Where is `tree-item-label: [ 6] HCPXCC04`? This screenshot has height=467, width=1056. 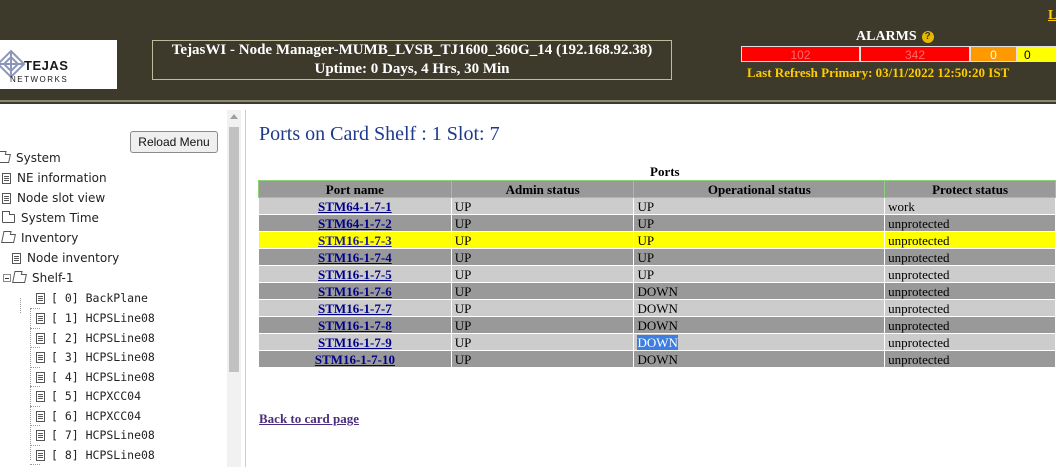
tree-item-label: [ 6] HCPXCC04 is located at coordinates (96, 416).